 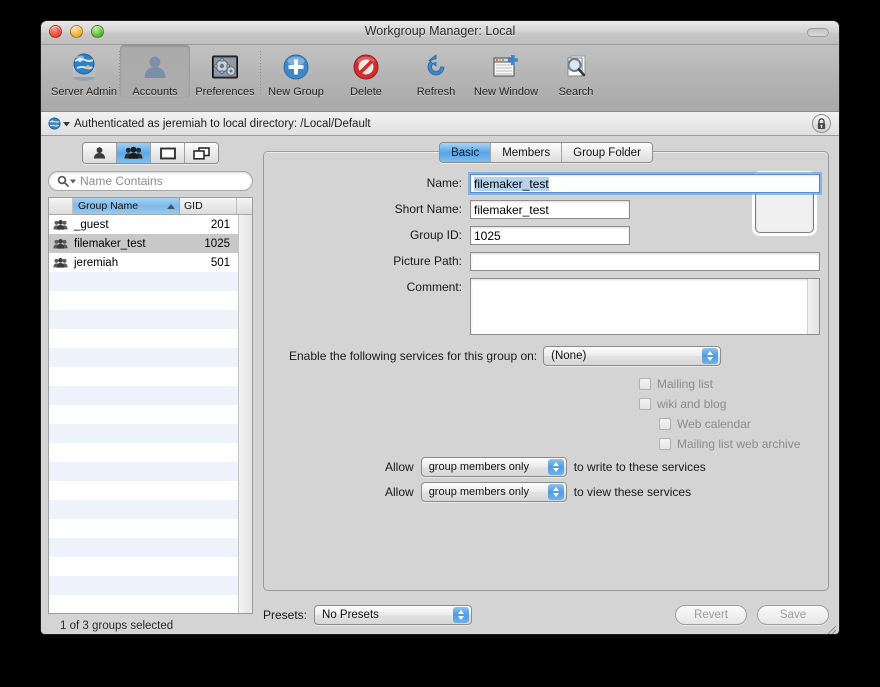 I want to click on group-list-header: Group Name GID, so click(x=150, y=206).